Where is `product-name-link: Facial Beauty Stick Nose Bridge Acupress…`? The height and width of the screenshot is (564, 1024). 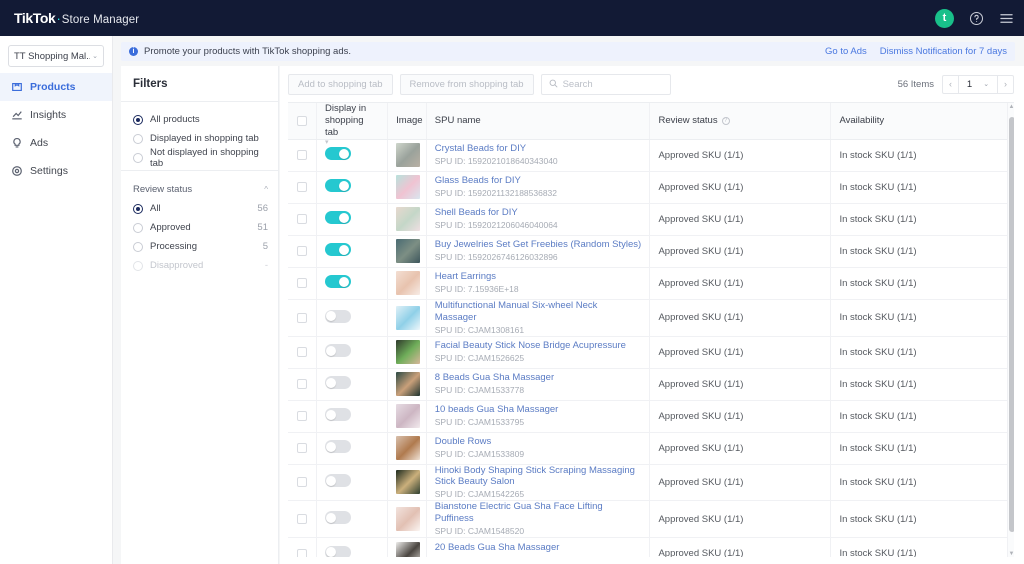 product-name-link: Facial Beauty Stick Nose Bridge Acupress… is located at coordinates (538, 346).